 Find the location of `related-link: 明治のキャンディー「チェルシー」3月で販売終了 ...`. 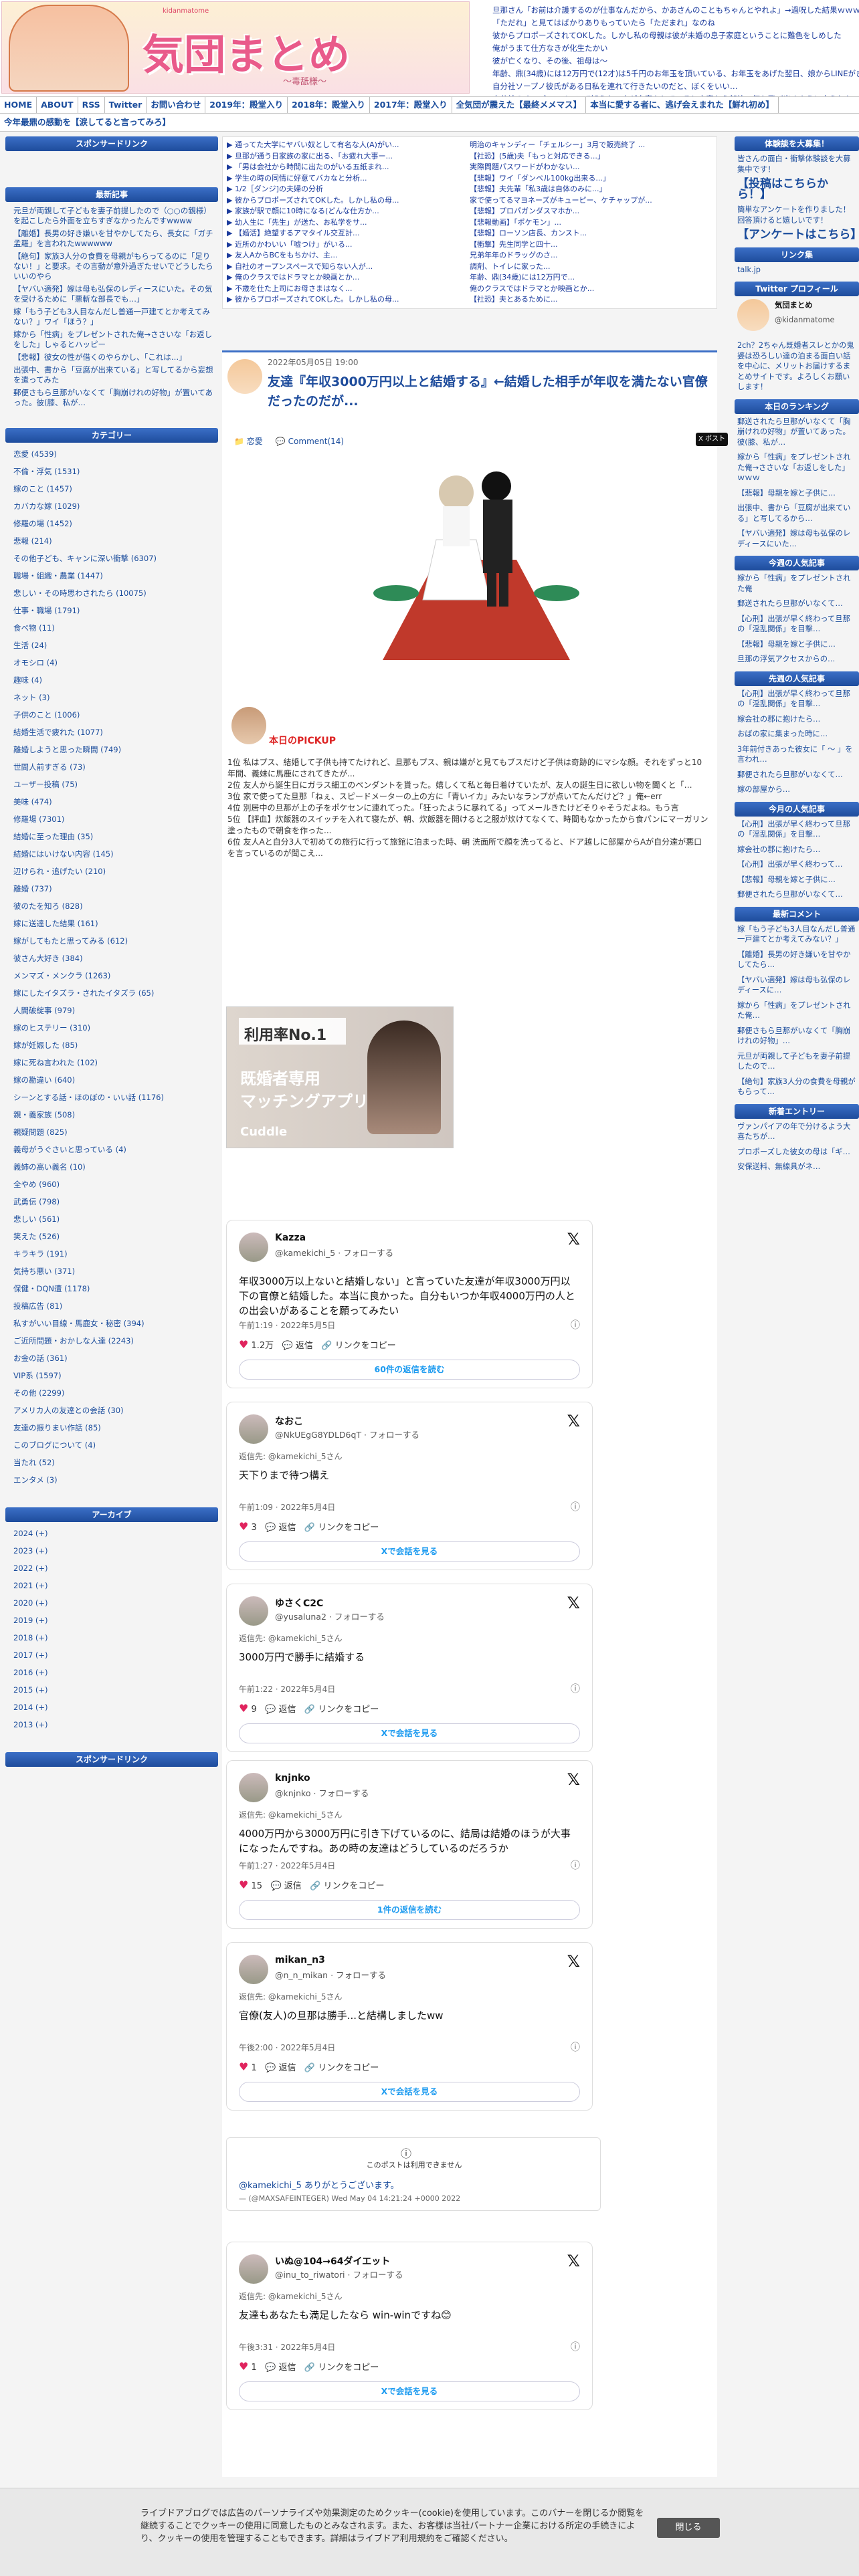

related-link: 明治のキャンディー「チェルシー」3月で販売終了 ... is located at coordinates (591, 145).